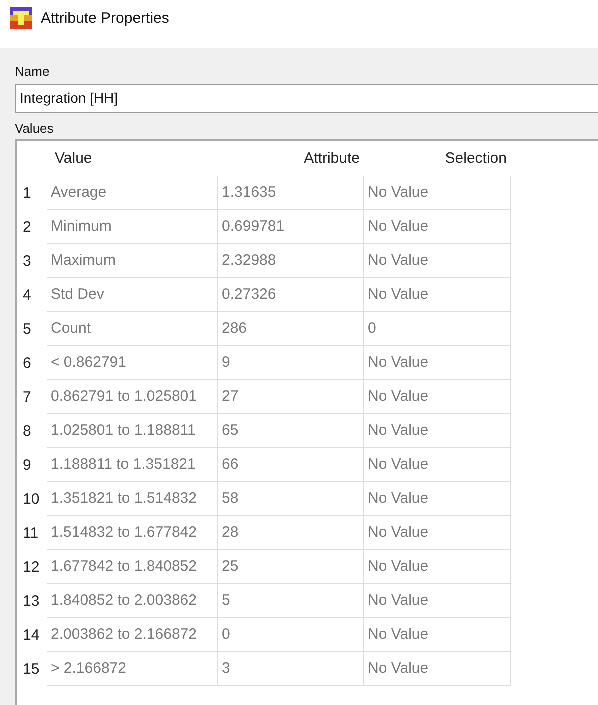 The height and width of the screenshot is (705, 598). Describe the element at coordinates (35, 129) in the screenshot. I see `values-label: Values` at that location.